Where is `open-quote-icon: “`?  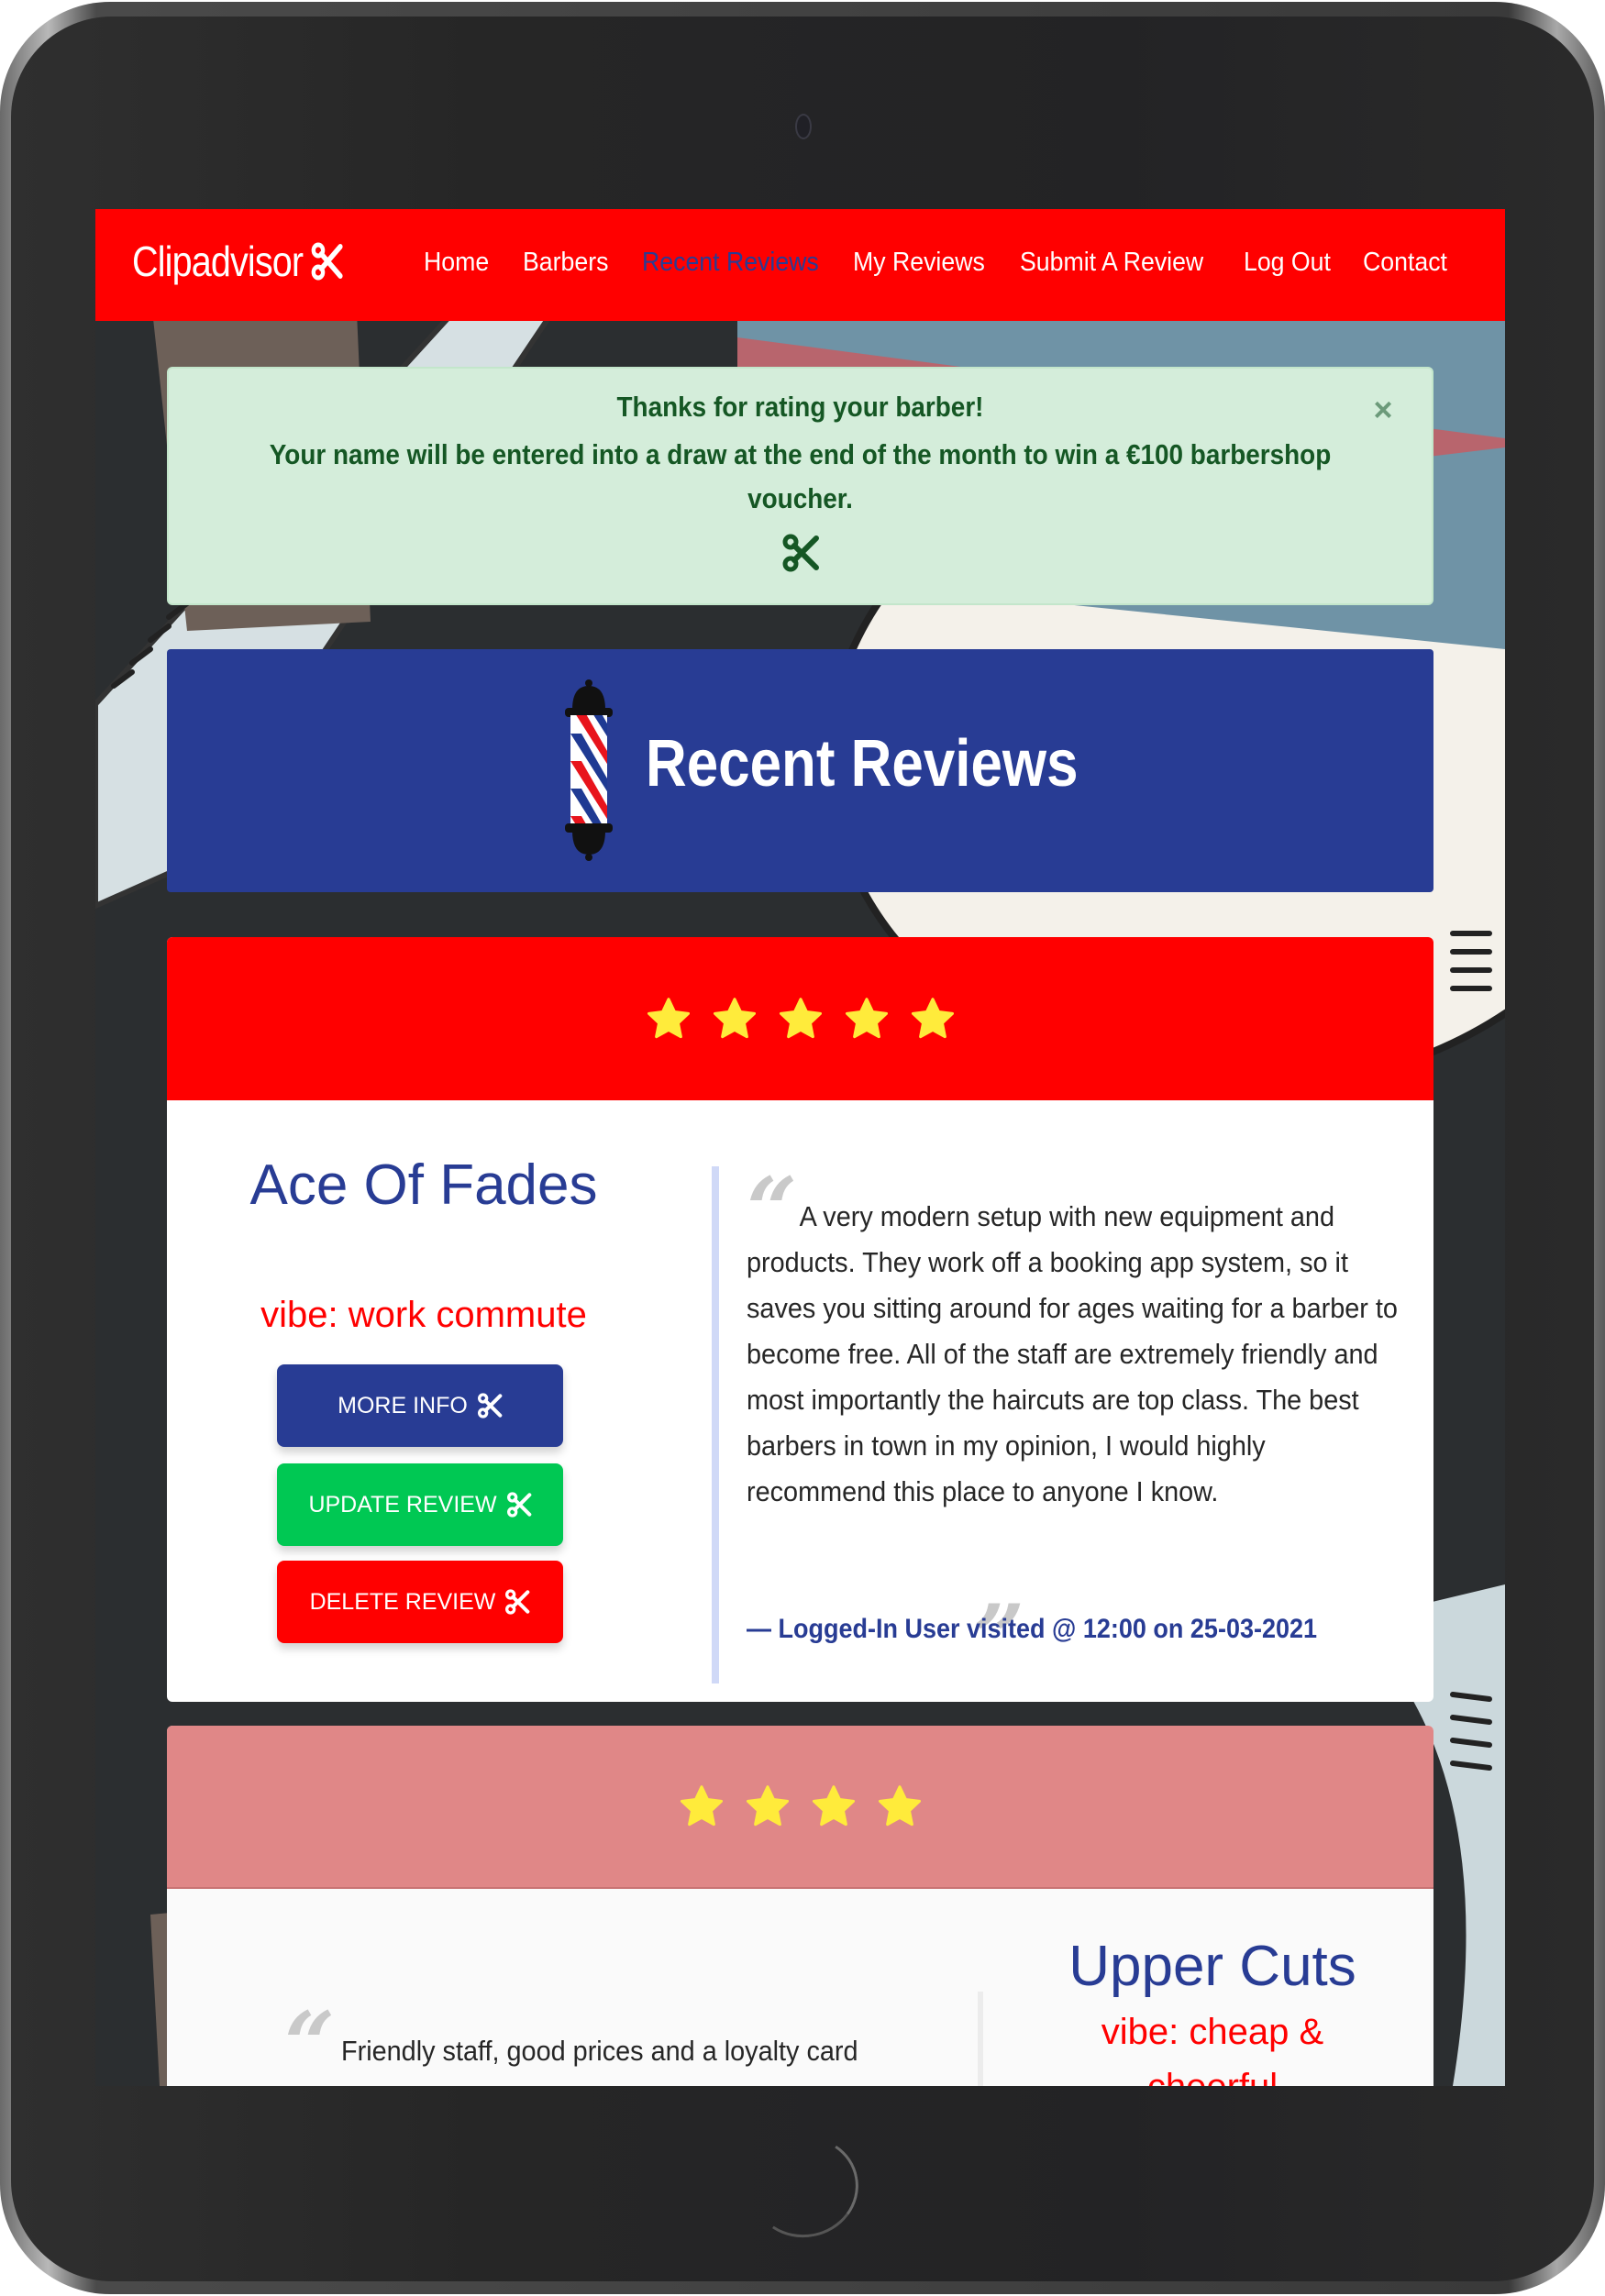
open-quote-icon: “ is located at coordinates (310, 2039).